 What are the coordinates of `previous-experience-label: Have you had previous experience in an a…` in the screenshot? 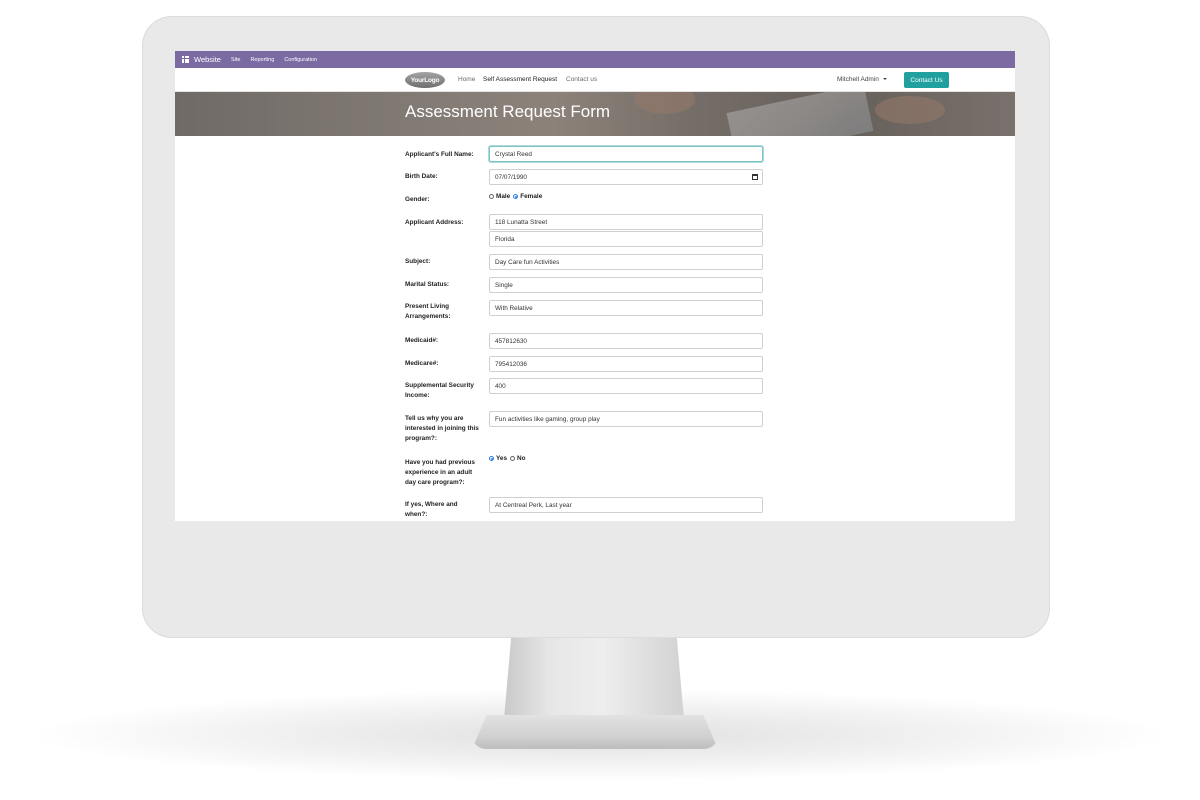 It's located at (440, 472).